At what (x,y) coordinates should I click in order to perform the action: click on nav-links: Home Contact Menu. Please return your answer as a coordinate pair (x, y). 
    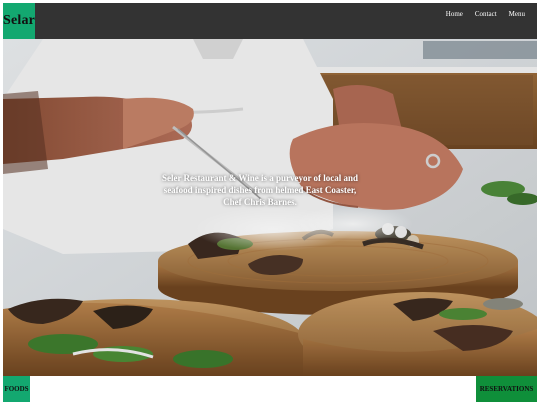
    Looking at the image, I should click on (485, 14).